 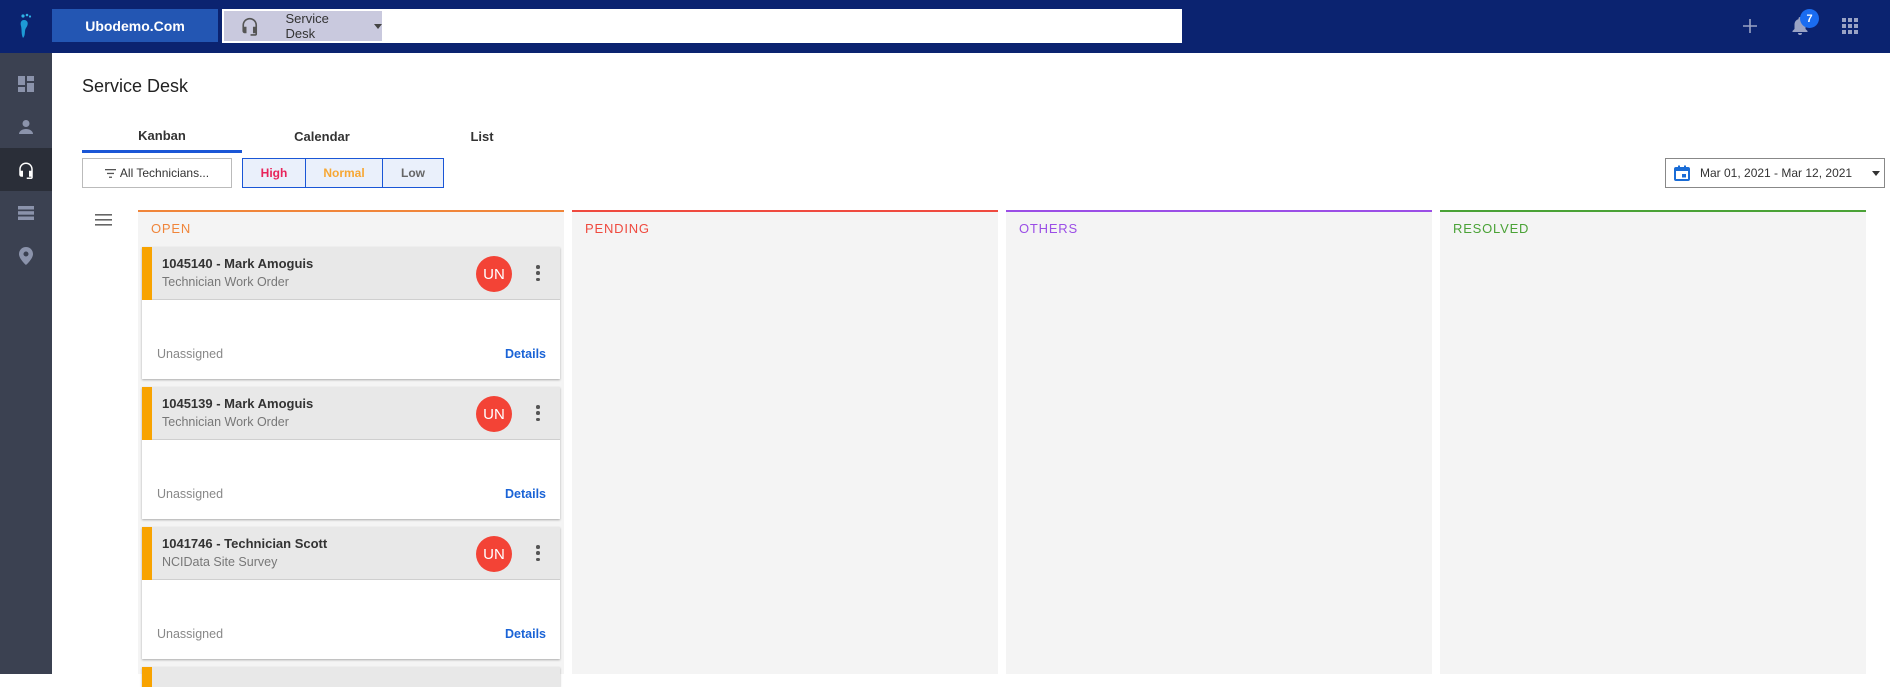 What do you see at coordinates (110, 173) in the screenshot?
I see `filter-icon` at bounding box center [110, 173].